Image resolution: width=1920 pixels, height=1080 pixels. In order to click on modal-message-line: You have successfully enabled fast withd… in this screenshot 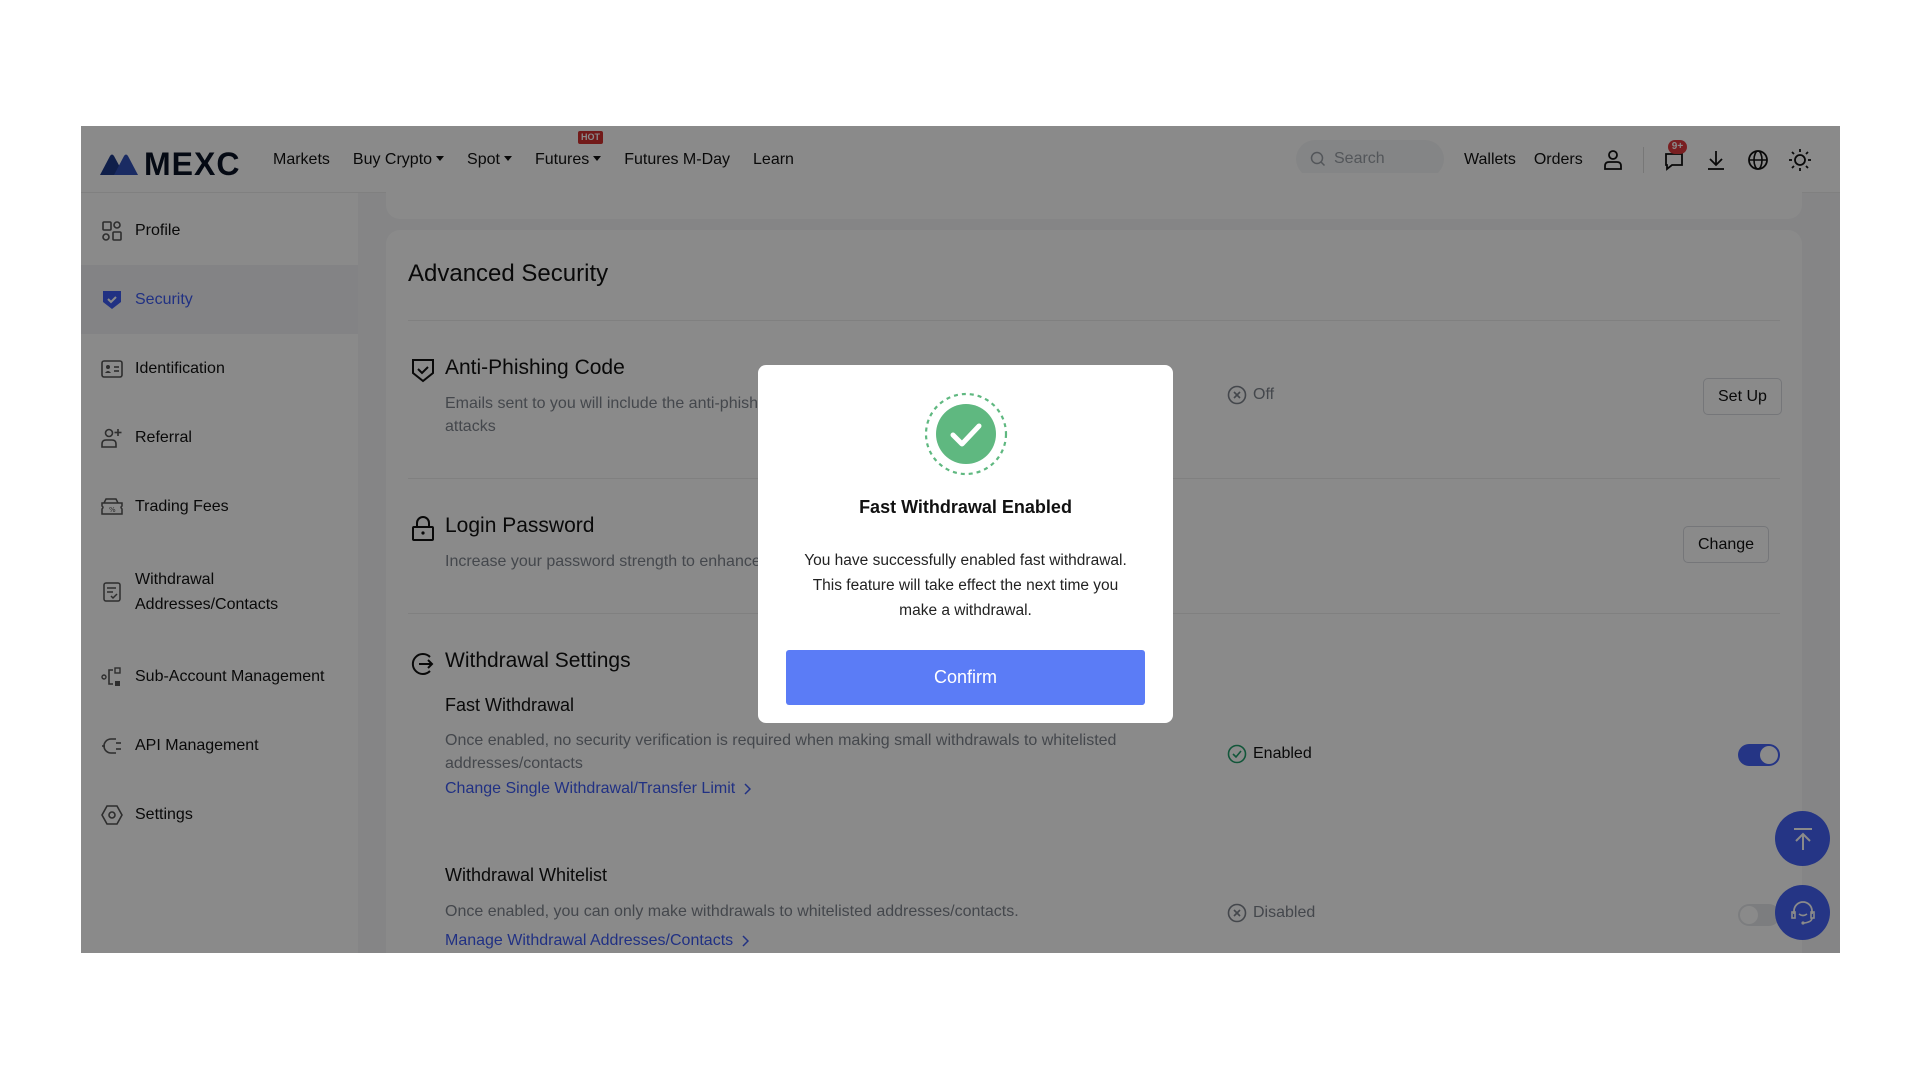, I will do `click(965, 560)`.